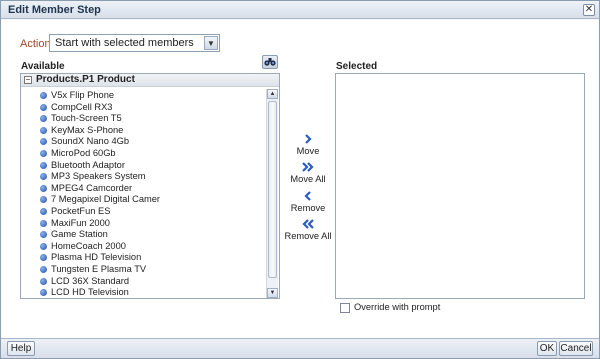  Describe the element at coordinates (143, 108) in the screenshot. I see `list-item: CompCell RX3` at that location.